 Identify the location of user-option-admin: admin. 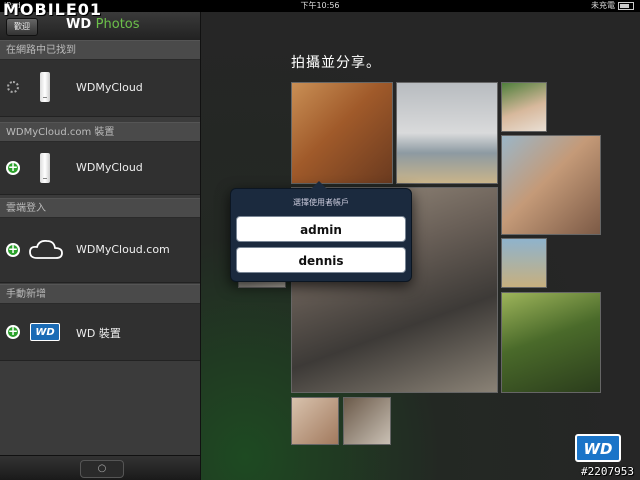
(321, 229).